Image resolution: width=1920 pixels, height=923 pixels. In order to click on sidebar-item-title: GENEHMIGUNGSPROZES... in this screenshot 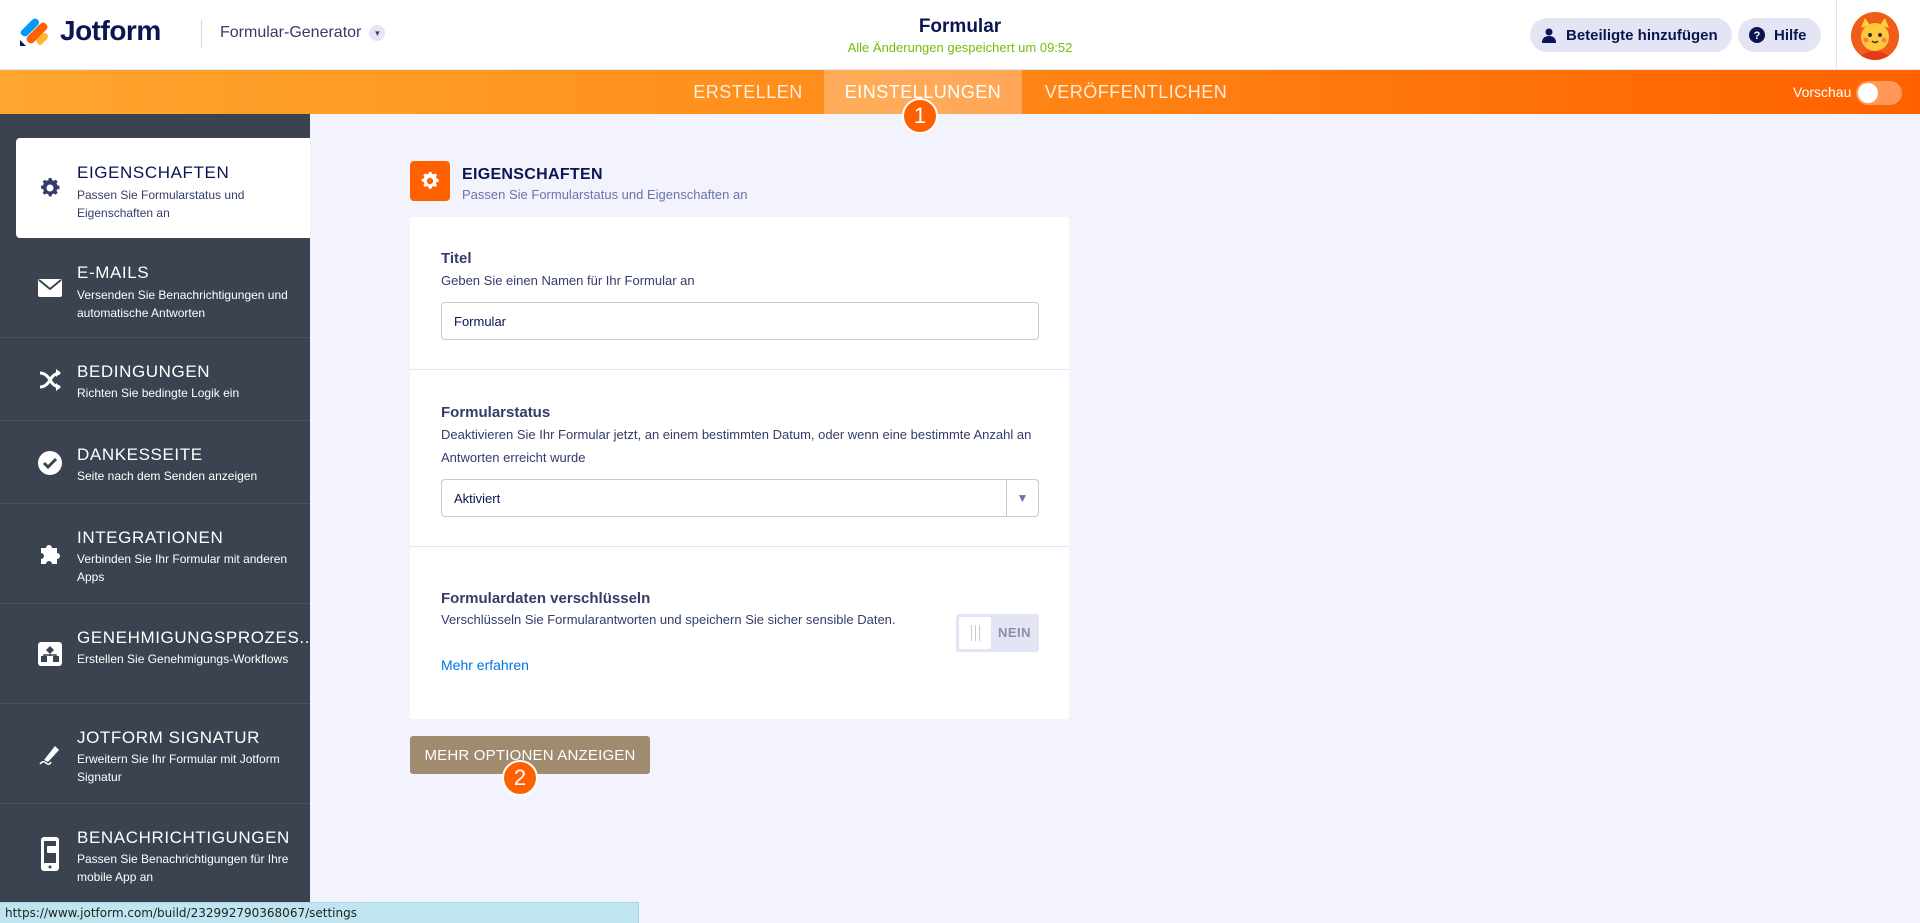, I will do `click(196, 637)`.